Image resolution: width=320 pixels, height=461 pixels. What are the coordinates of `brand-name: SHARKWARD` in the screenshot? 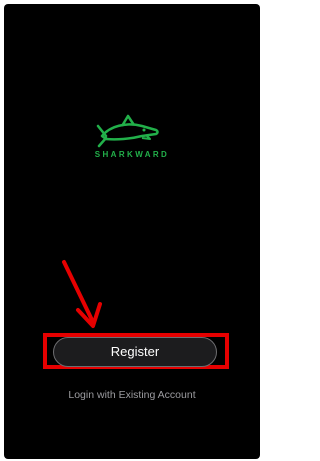 It's located at (132, 154).